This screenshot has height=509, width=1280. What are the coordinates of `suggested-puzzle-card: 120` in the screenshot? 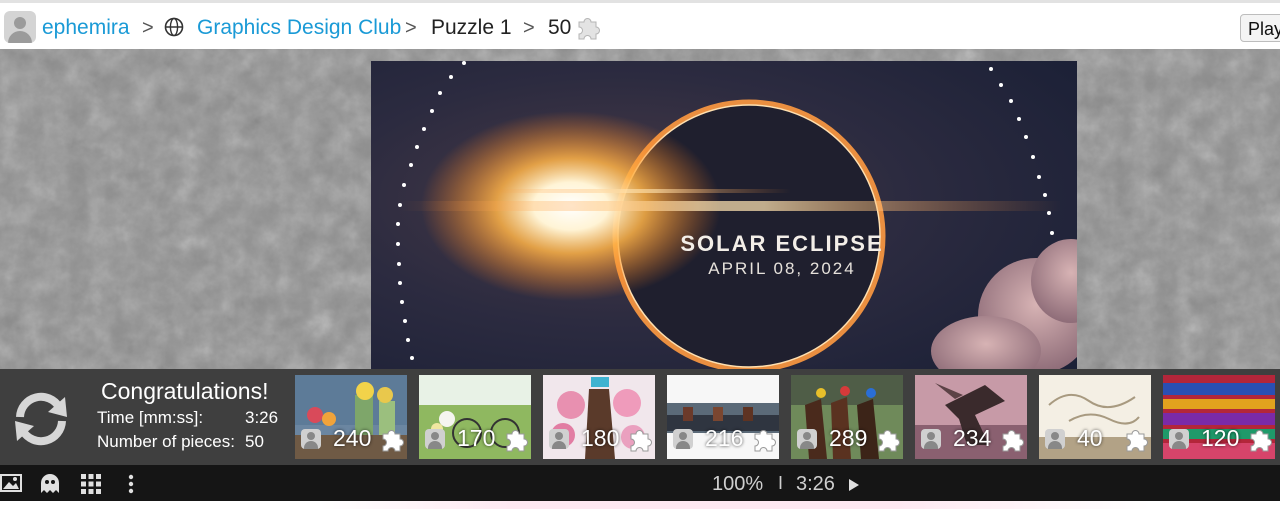 It's located at (1219, 417).